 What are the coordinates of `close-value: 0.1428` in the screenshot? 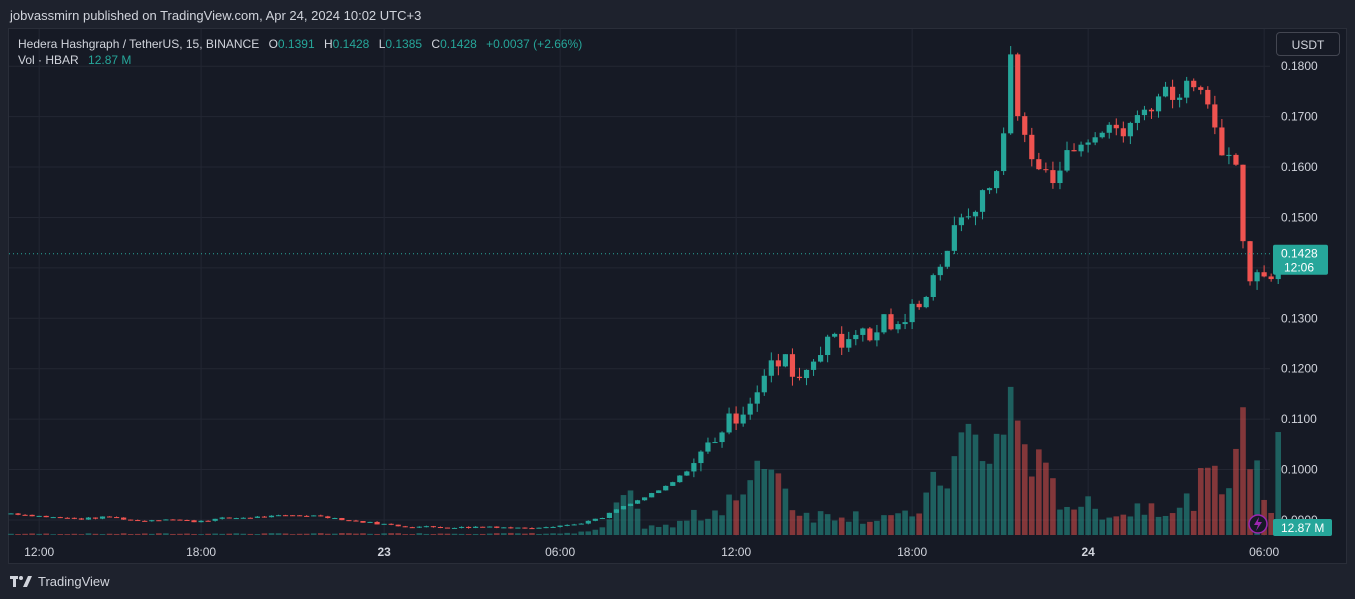 It's located at (458, 44).